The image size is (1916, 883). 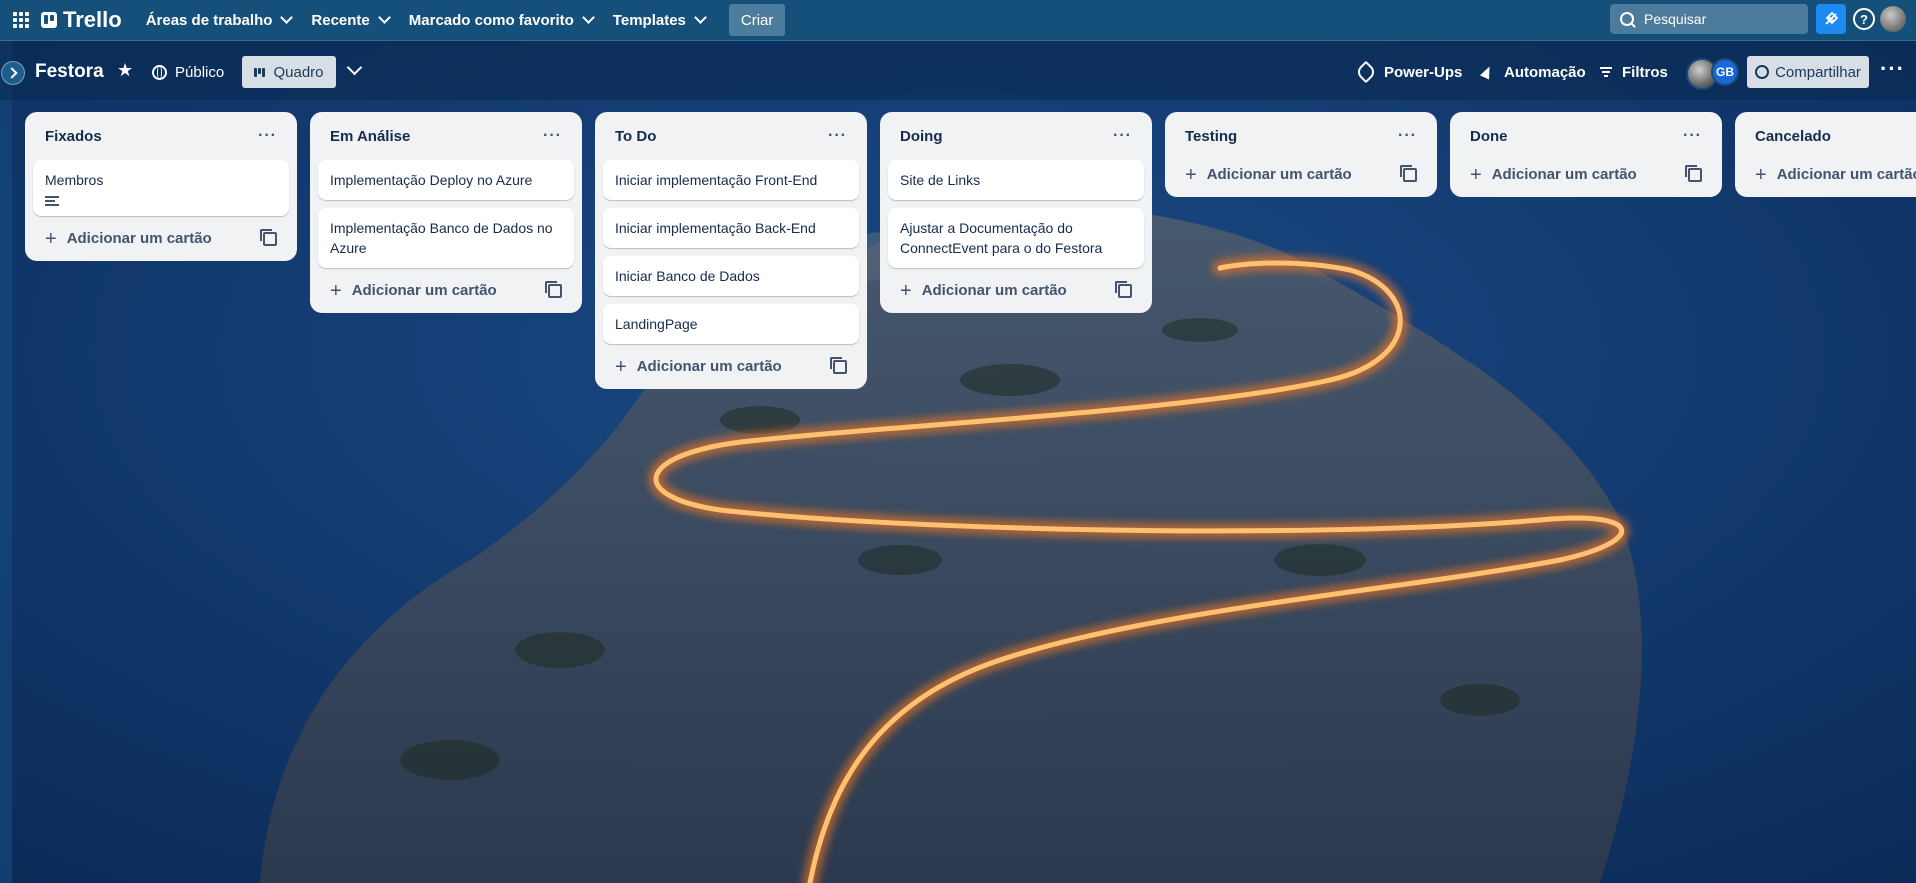 I want to click on card: Iniciar implementação Back-End, so click(x=731, y=228).